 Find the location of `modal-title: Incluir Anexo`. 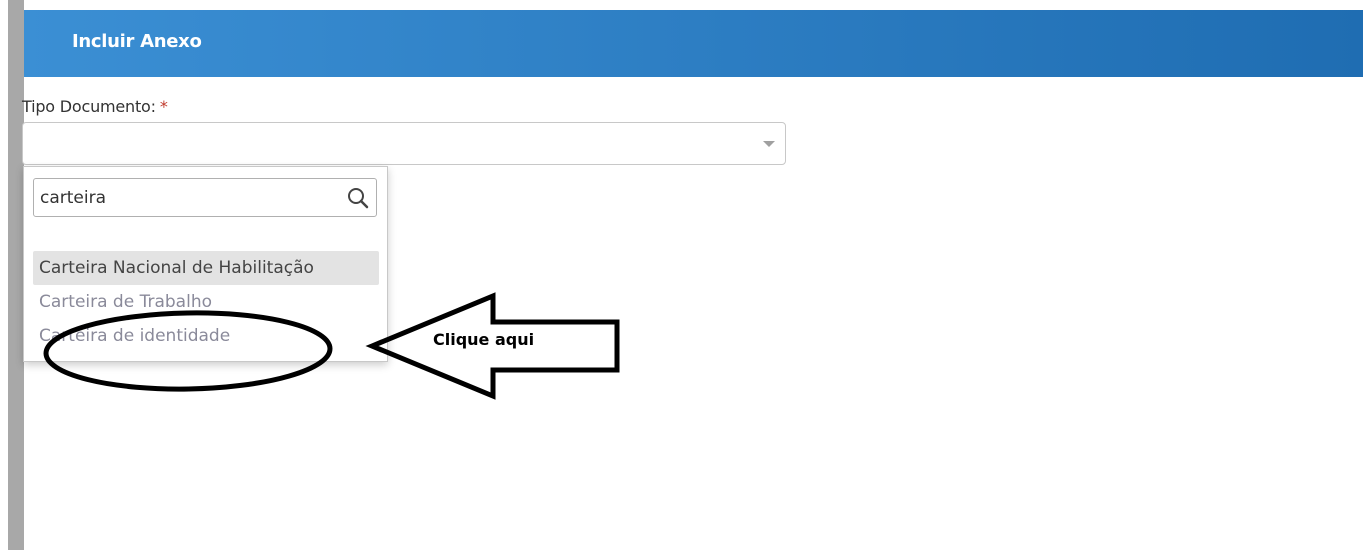

modal-title: Incluir Anexo is located at coordinates (137, 41).